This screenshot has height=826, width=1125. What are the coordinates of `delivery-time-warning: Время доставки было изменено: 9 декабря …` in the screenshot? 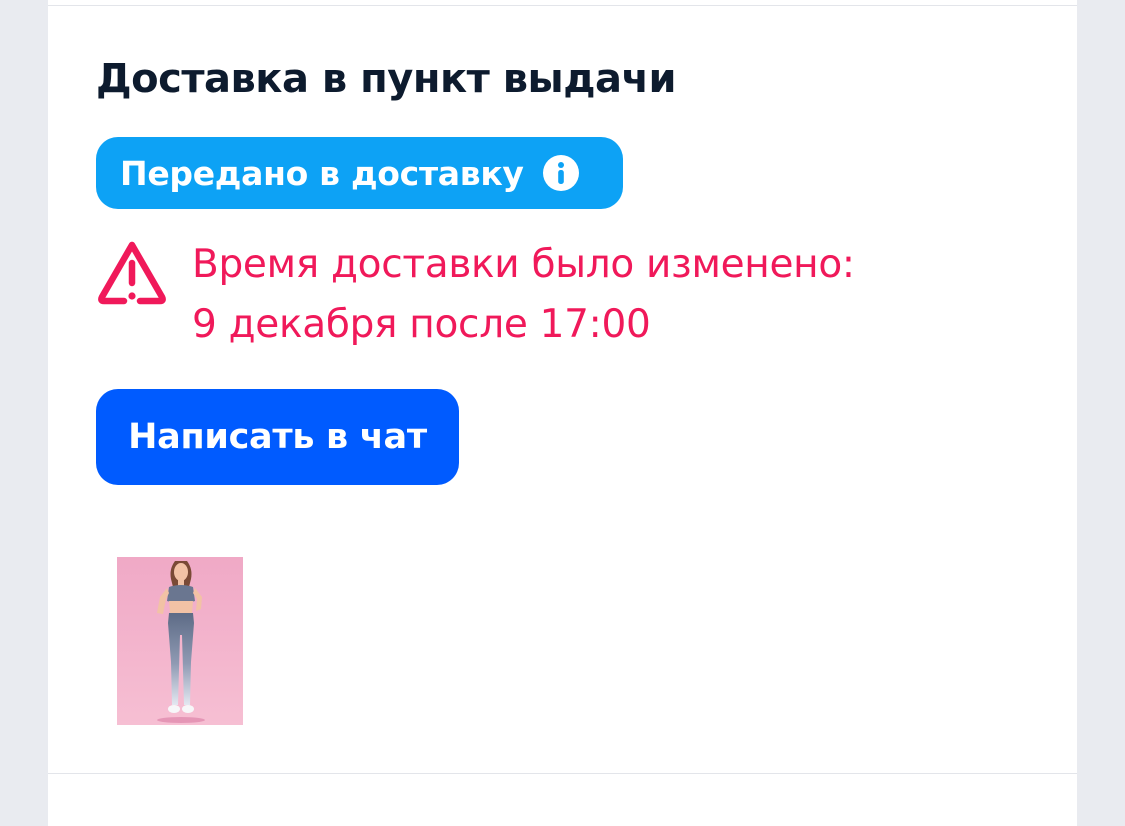 It's located at (546, 295).